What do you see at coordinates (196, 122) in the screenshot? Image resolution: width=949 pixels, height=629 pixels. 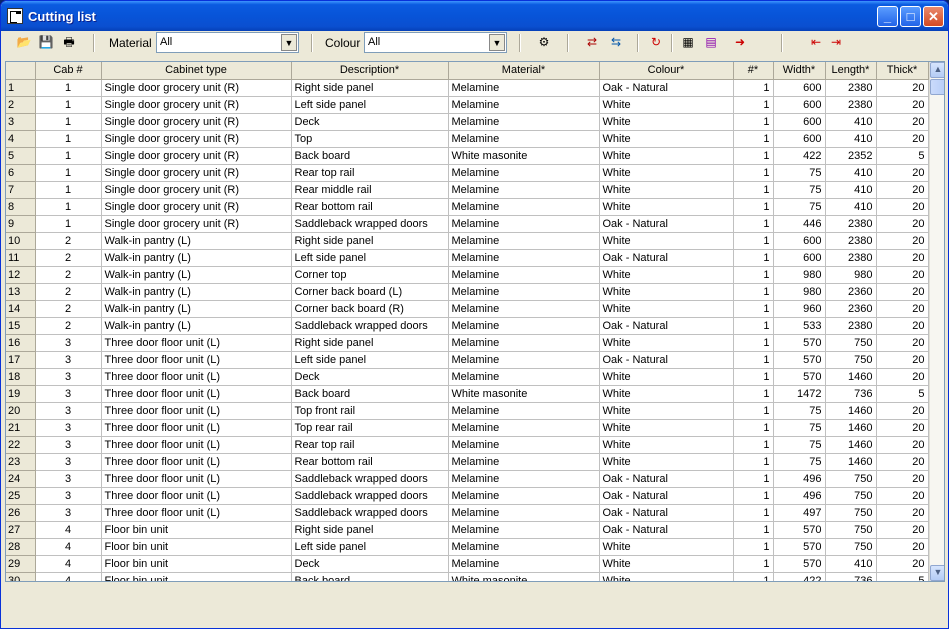 I see `cabinet-type-cell: Single door grocery unit (R)` at bounding box center [196, 122].